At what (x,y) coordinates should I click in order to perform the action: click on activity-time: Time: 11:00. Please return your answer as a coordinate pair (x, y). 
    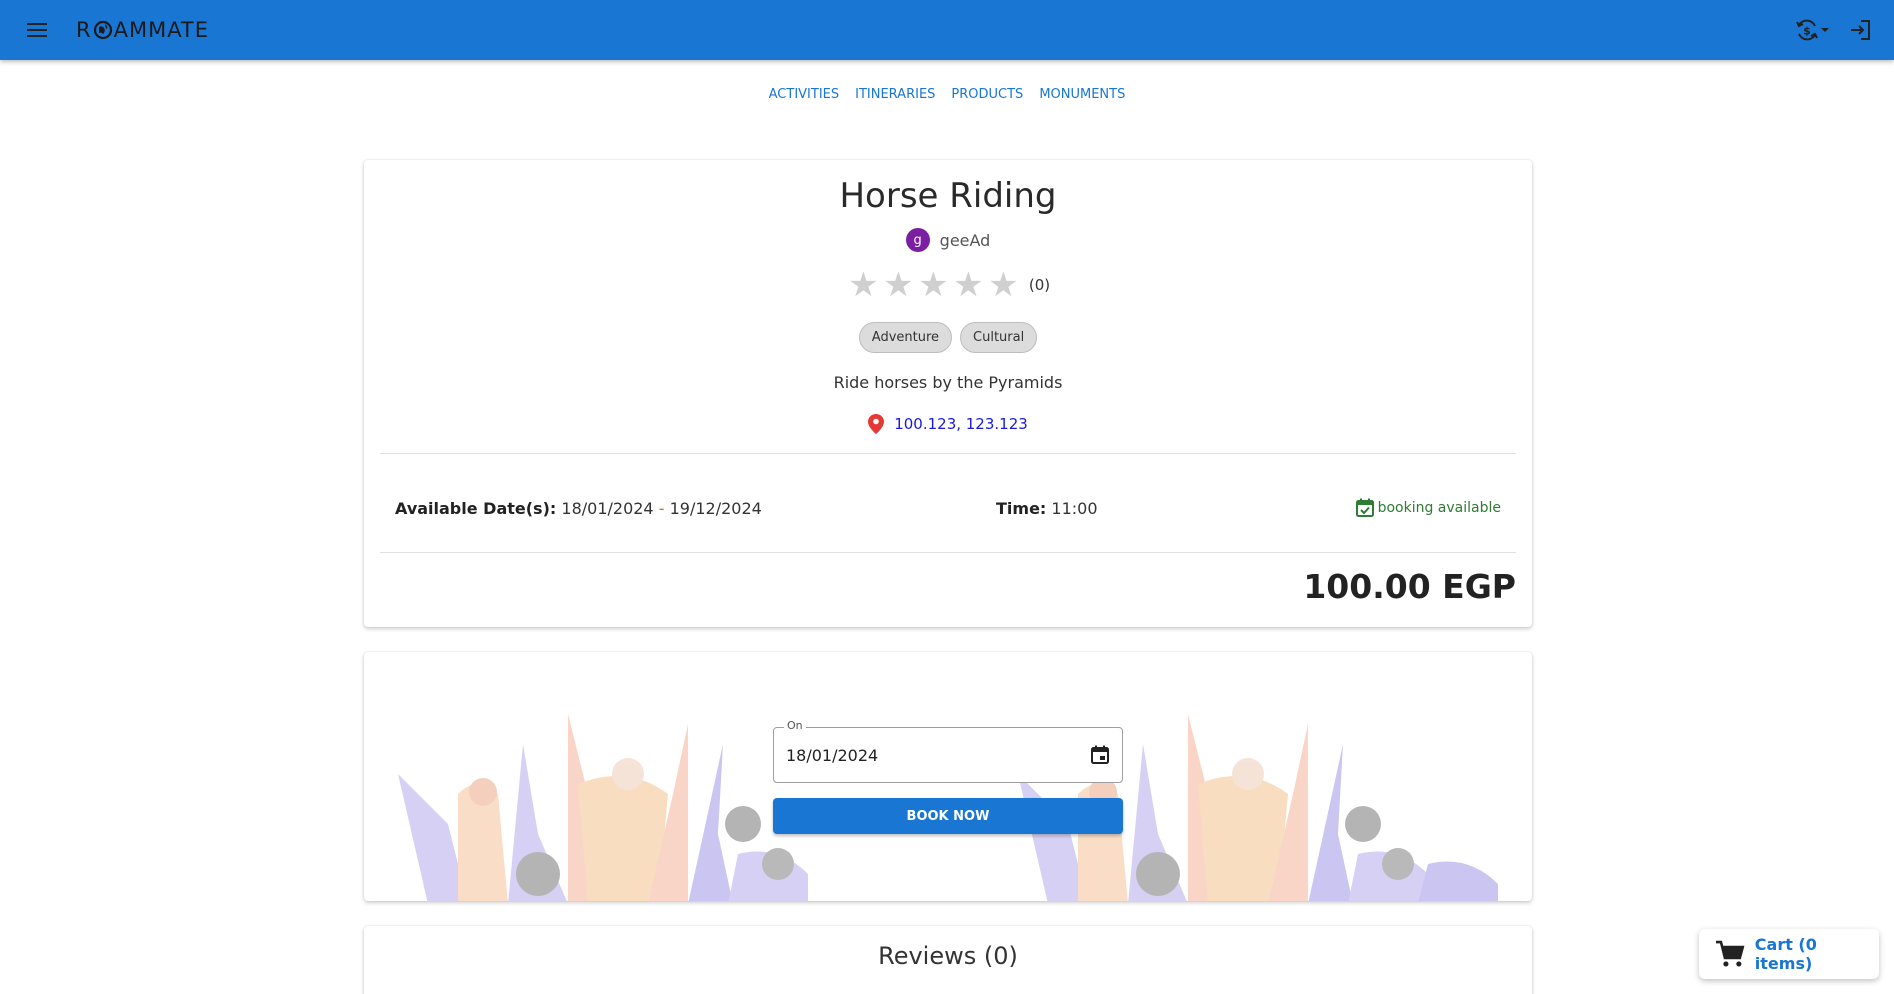
    Looking at the image, I should click on (1047, 508).